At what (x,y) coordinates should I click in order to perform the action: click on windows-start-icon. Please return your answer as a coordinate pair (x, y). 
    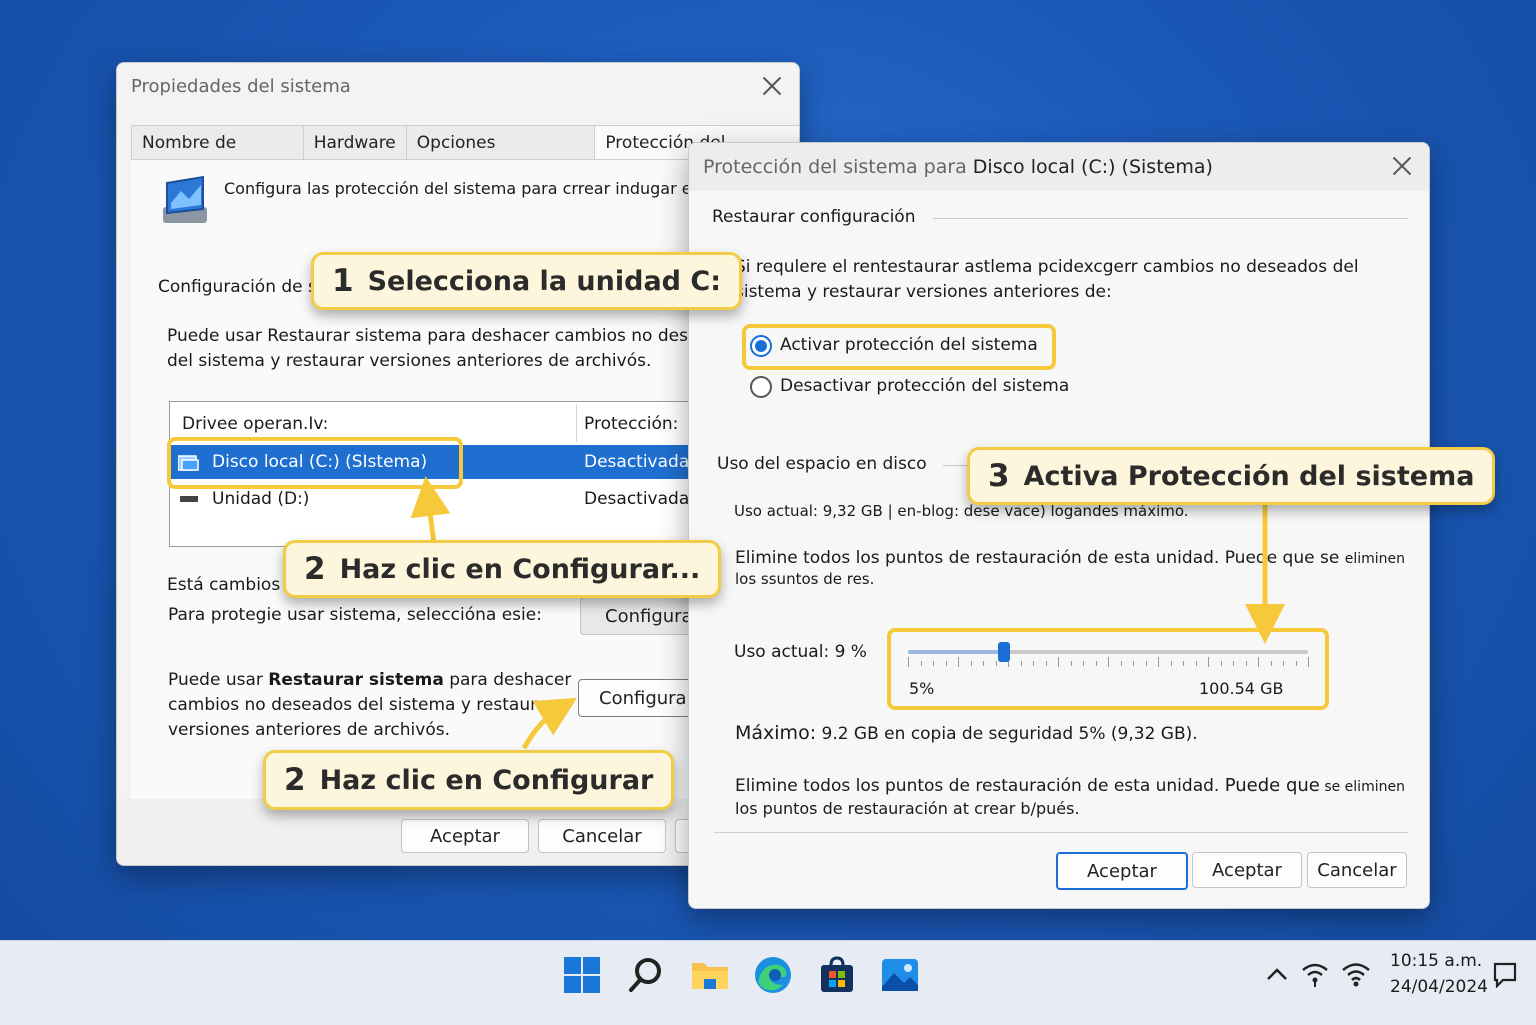
    Looking at the image, I should click on (582, 975).